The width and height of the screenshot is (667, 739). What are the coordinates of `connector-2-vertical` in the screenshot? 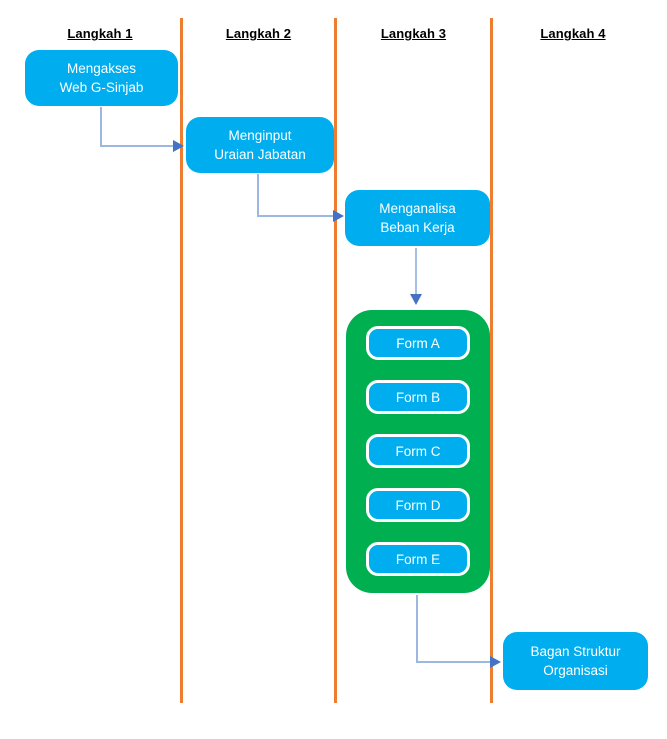 It's located at (258, 195).